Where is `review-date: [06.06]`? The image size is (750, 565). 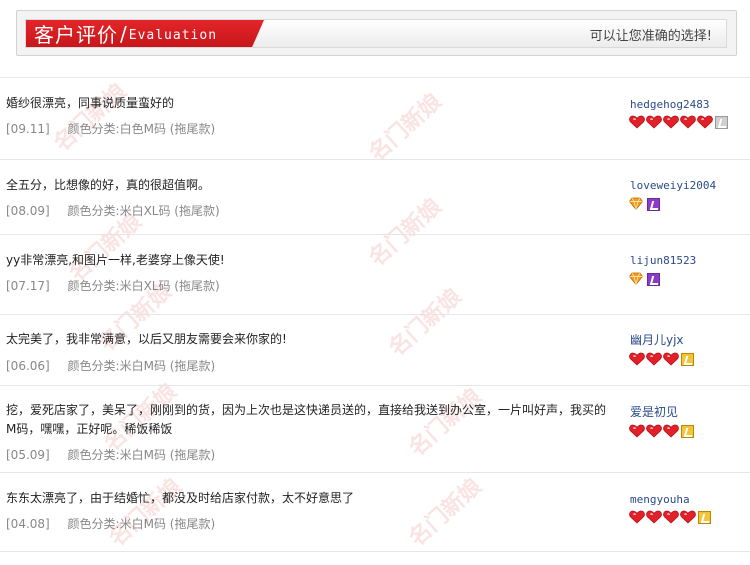 review-date: [06.06] is located at coordinates (28, 366).